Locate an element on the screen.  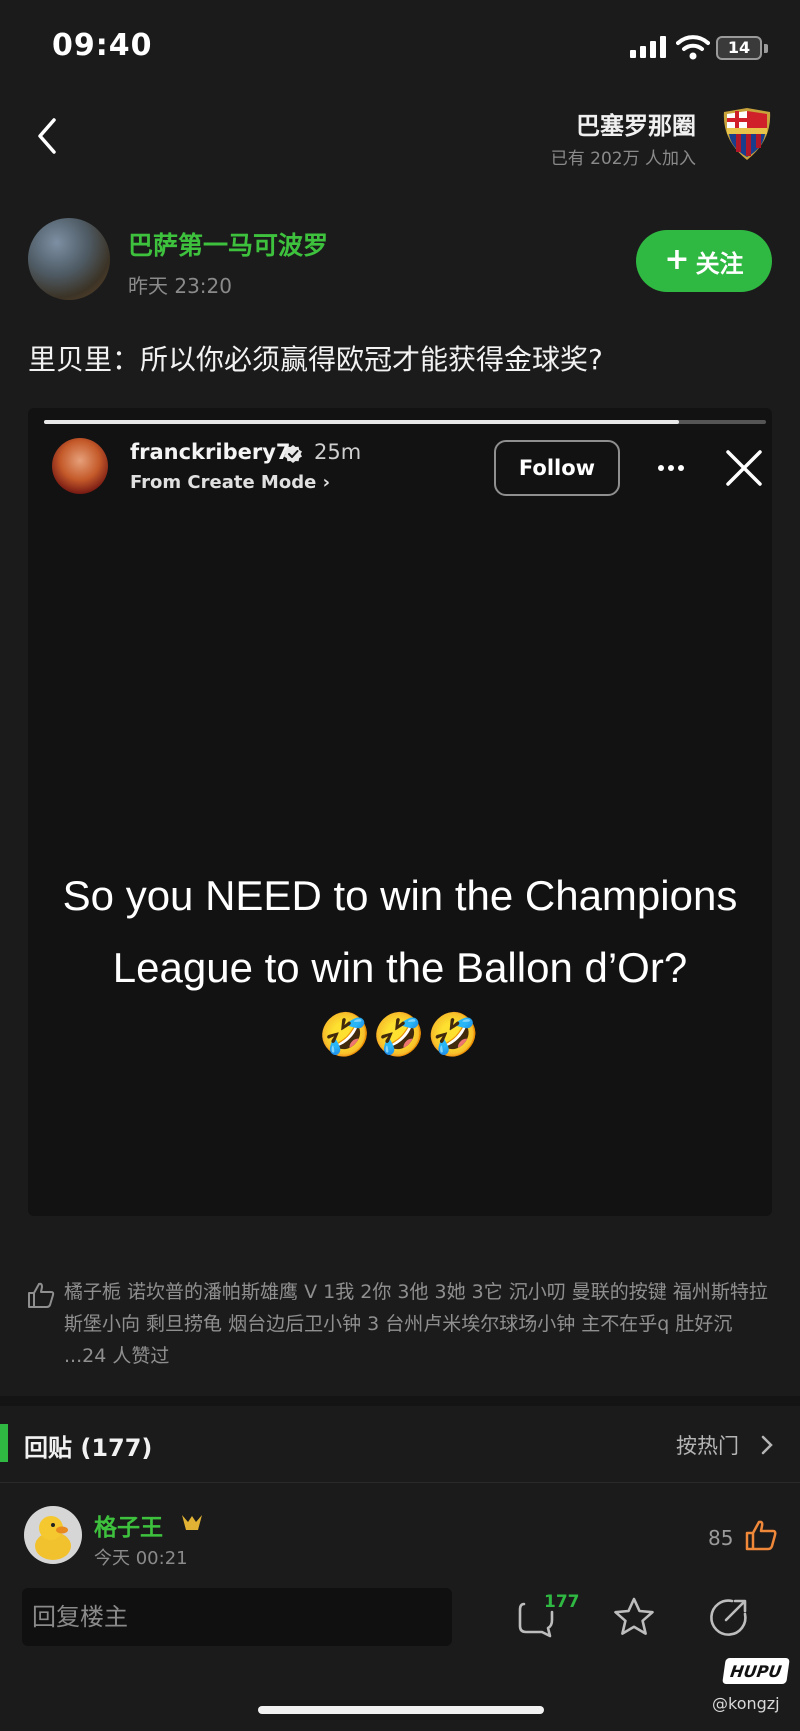
reply-timestamp: 今天 00:21 is located at coordinates (141, 1558).